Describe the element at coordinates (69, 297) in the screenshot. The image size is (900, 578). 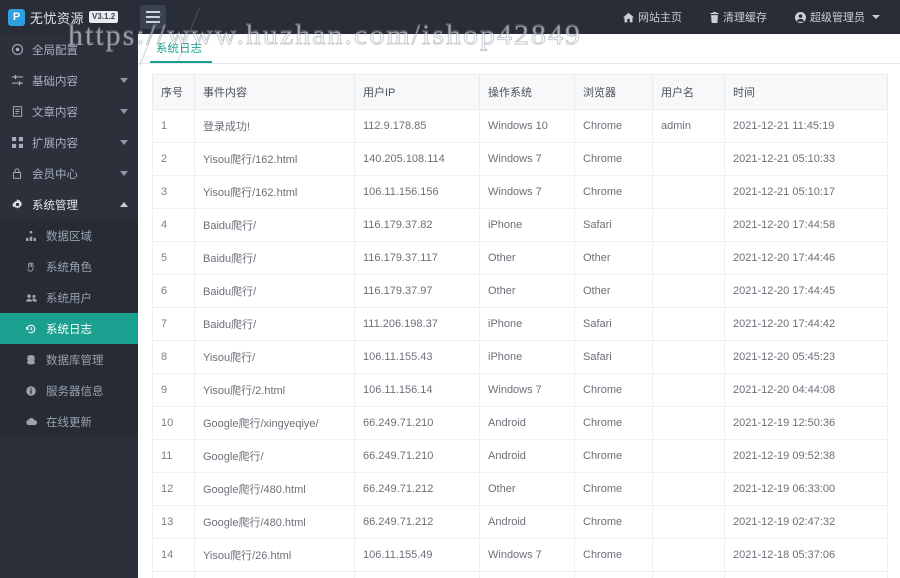
I see `sidebar-item-system-users: 系统用户` at that location.